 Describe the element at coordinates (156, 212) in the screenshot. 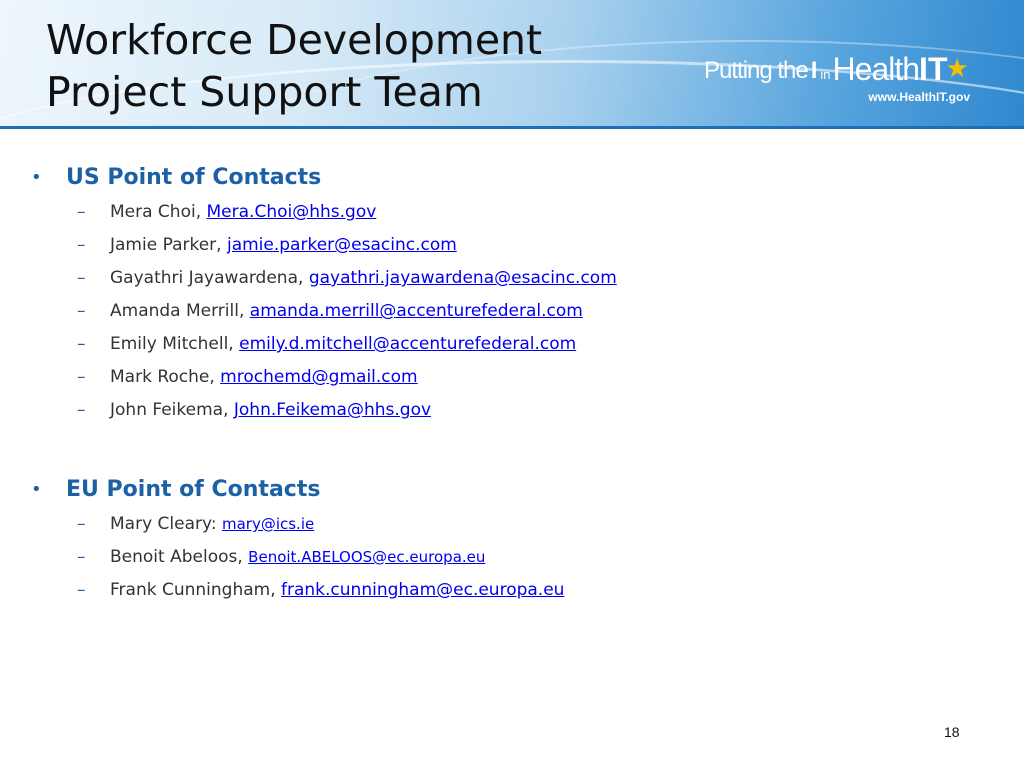

I see `contact-name: Mera Choi,` at that location.